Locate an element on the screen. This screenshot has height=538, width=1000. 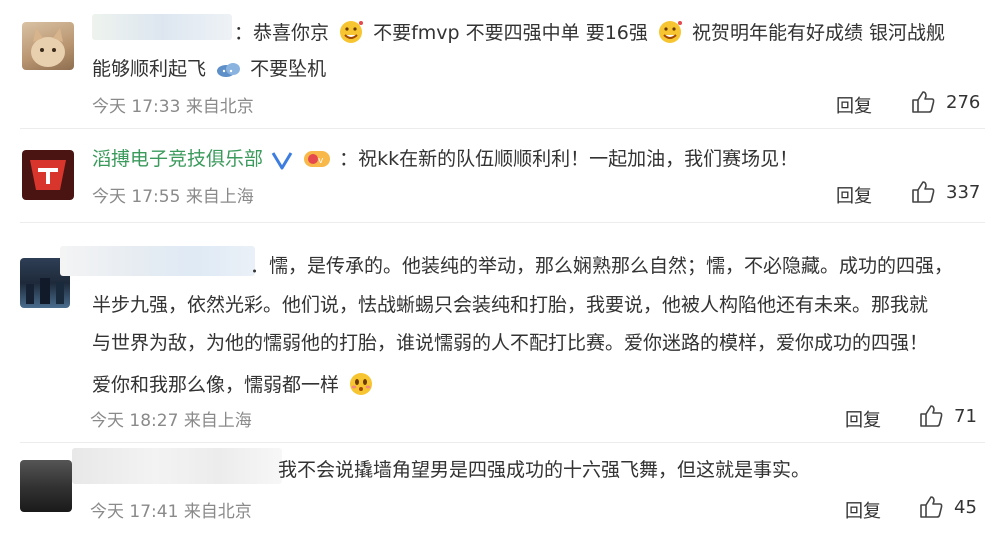
timestamp: 今天 17:33 is located at coordinates (136, 107).